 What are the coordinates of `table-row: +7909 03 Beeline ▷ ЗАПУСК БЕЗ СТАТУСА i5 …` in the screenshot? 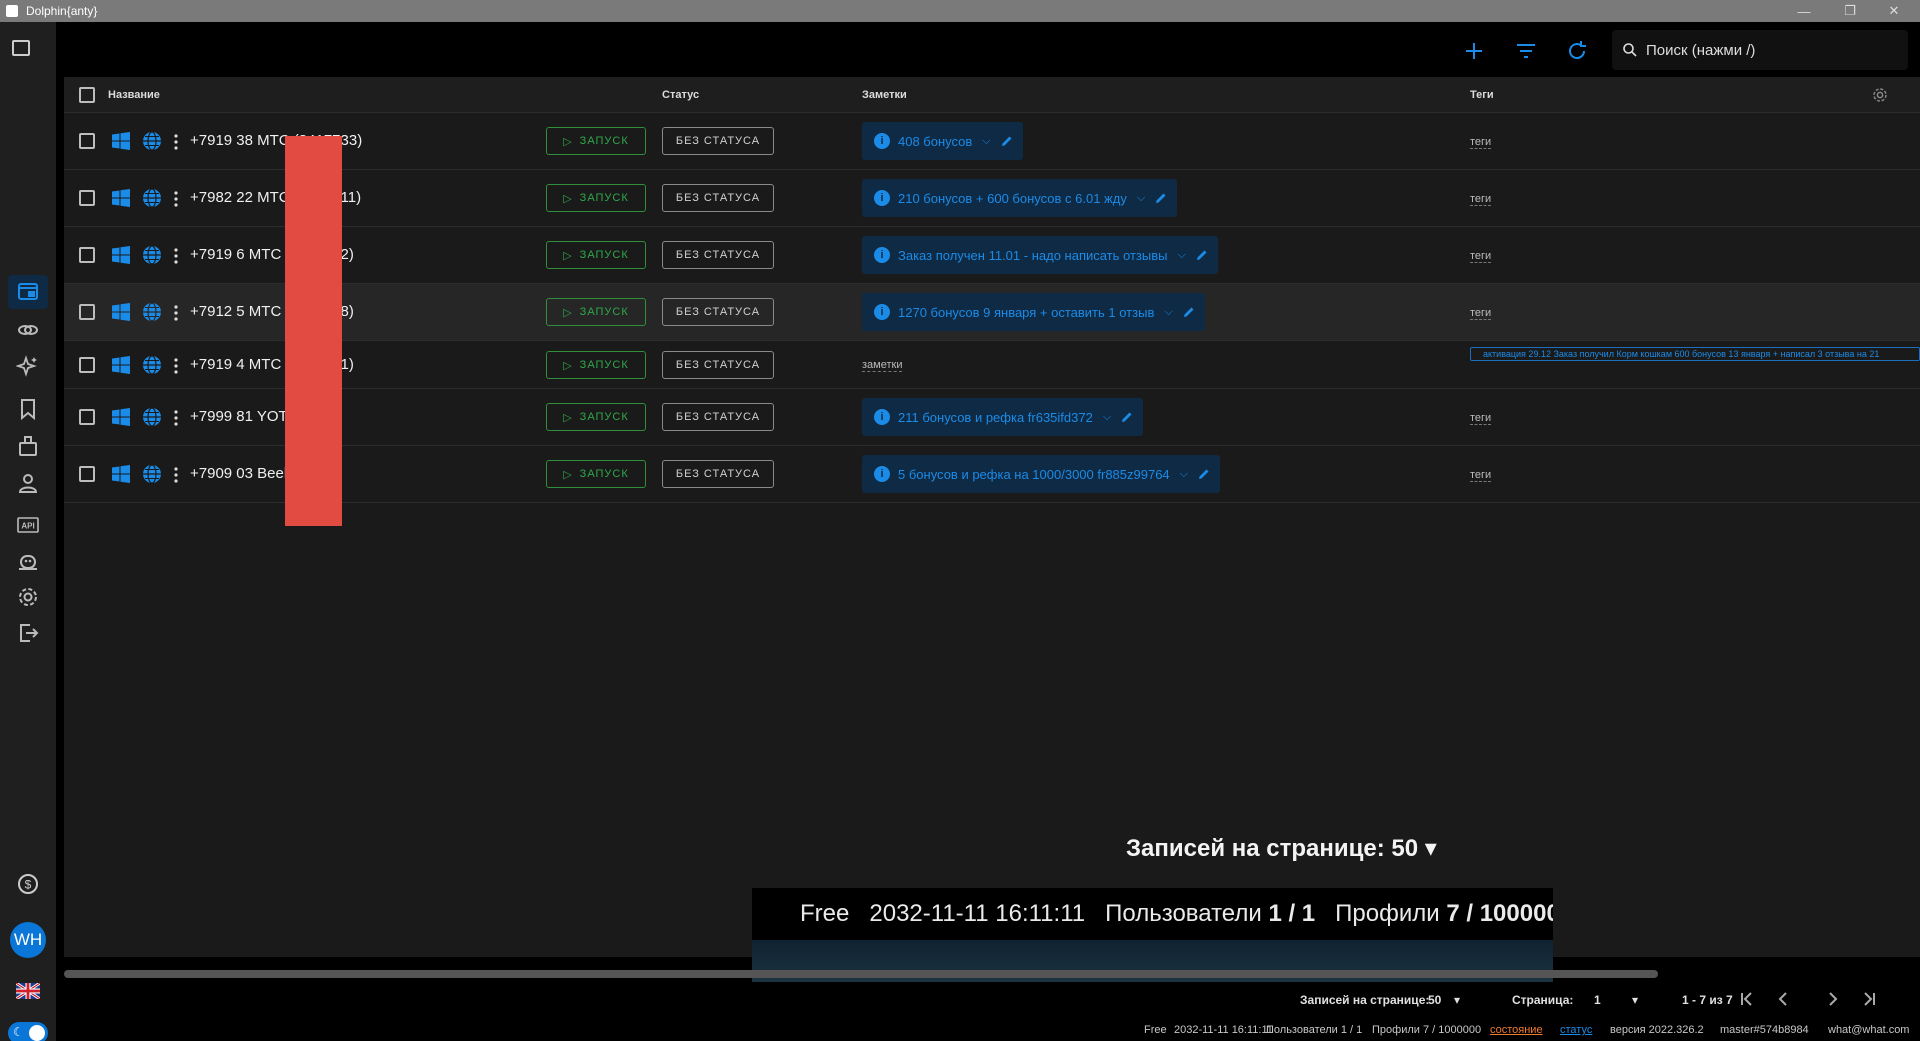 It's located at (992, 474).